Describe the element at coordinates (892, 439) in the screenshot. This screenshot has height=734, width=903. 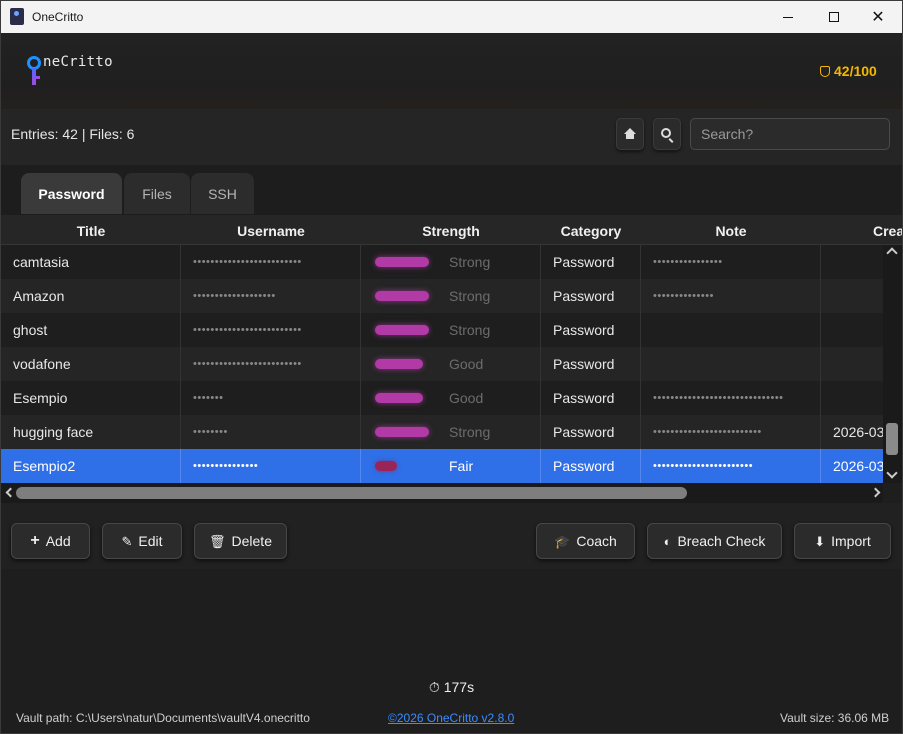
I see `vertical-scroll-thumb` at that location.